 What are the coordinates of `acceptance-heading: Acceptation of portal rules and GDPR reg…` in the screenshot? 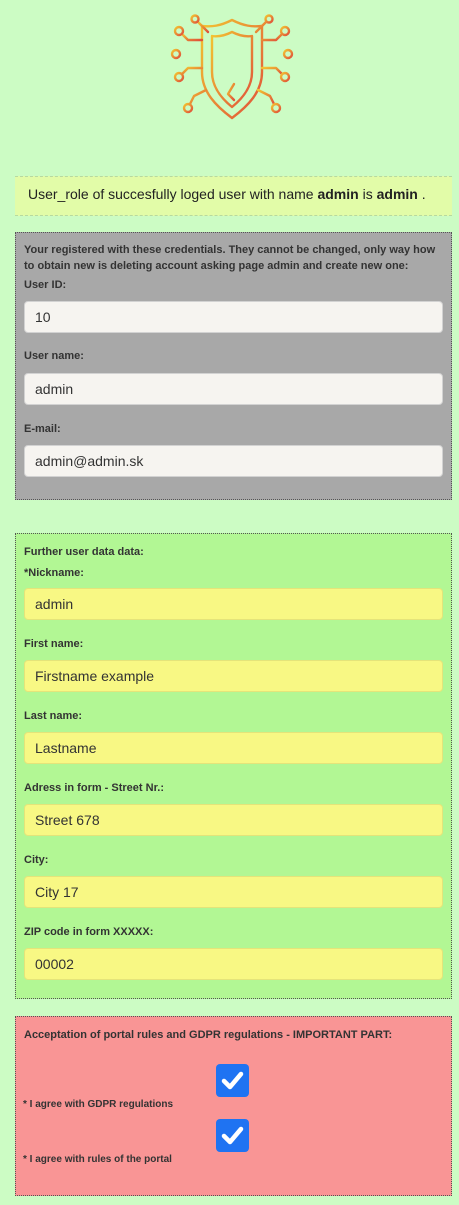 It's located at (208, 1035).